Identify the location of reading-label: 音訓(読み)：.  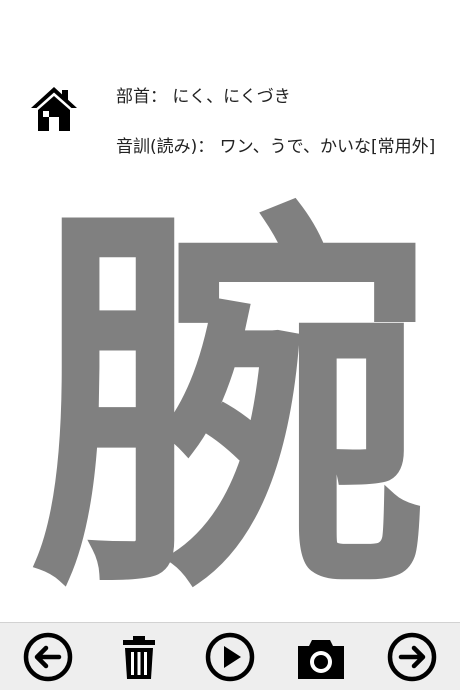
(165, 147).